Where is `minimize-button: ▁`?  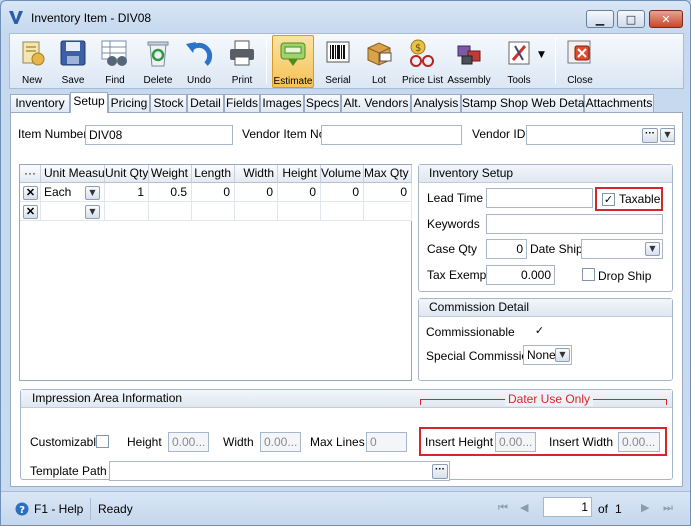 minimize-button: ▁ is located at coordinates (600, 19).